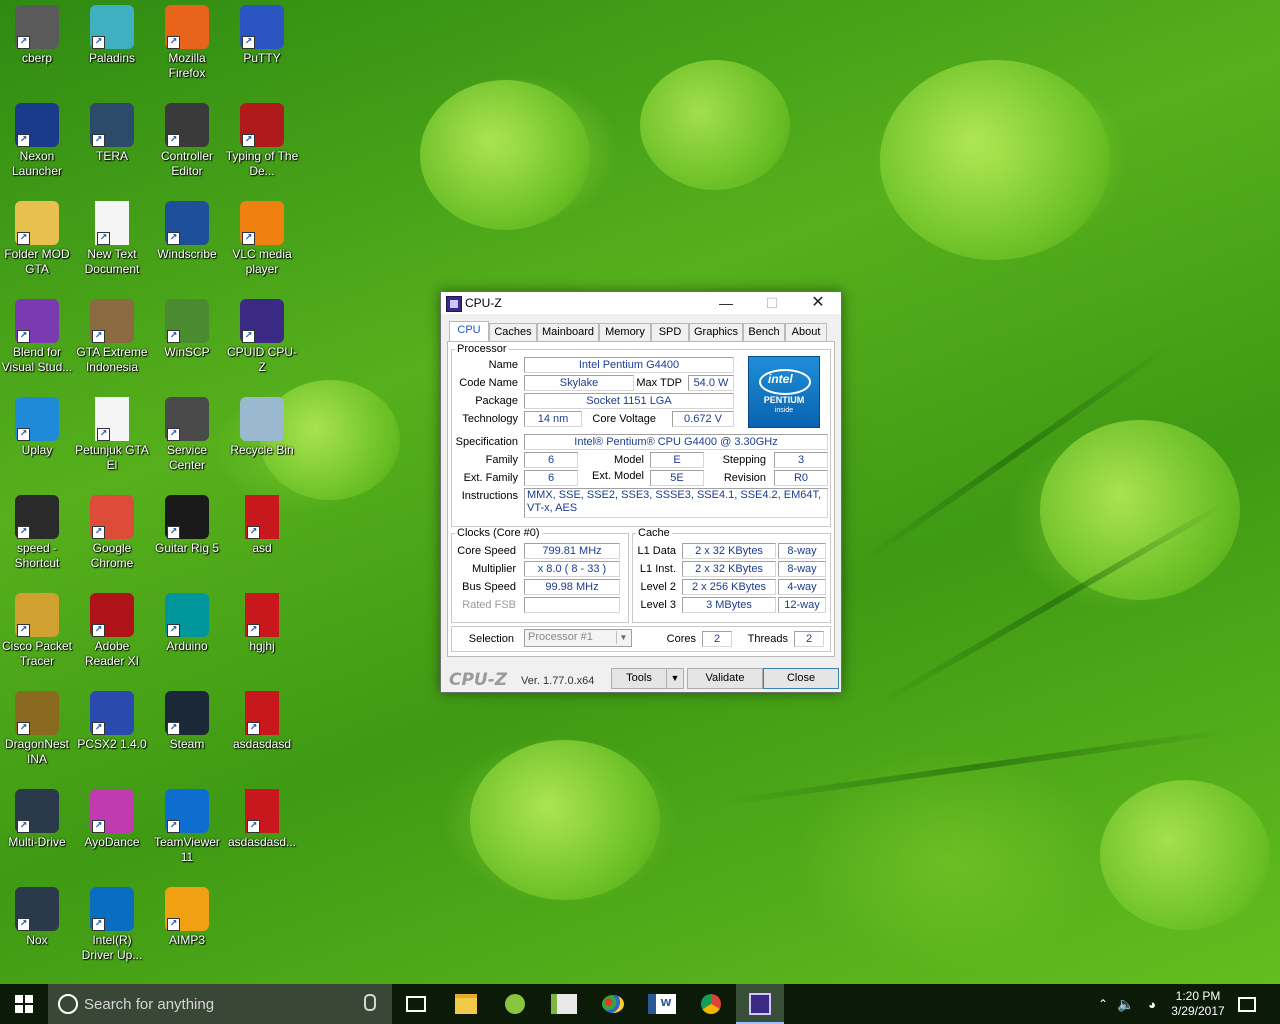 The image size is (1280, 1024). Describe the element at coordinates (711, 1004) in the screenshot. I see `chrome-button` at that location.